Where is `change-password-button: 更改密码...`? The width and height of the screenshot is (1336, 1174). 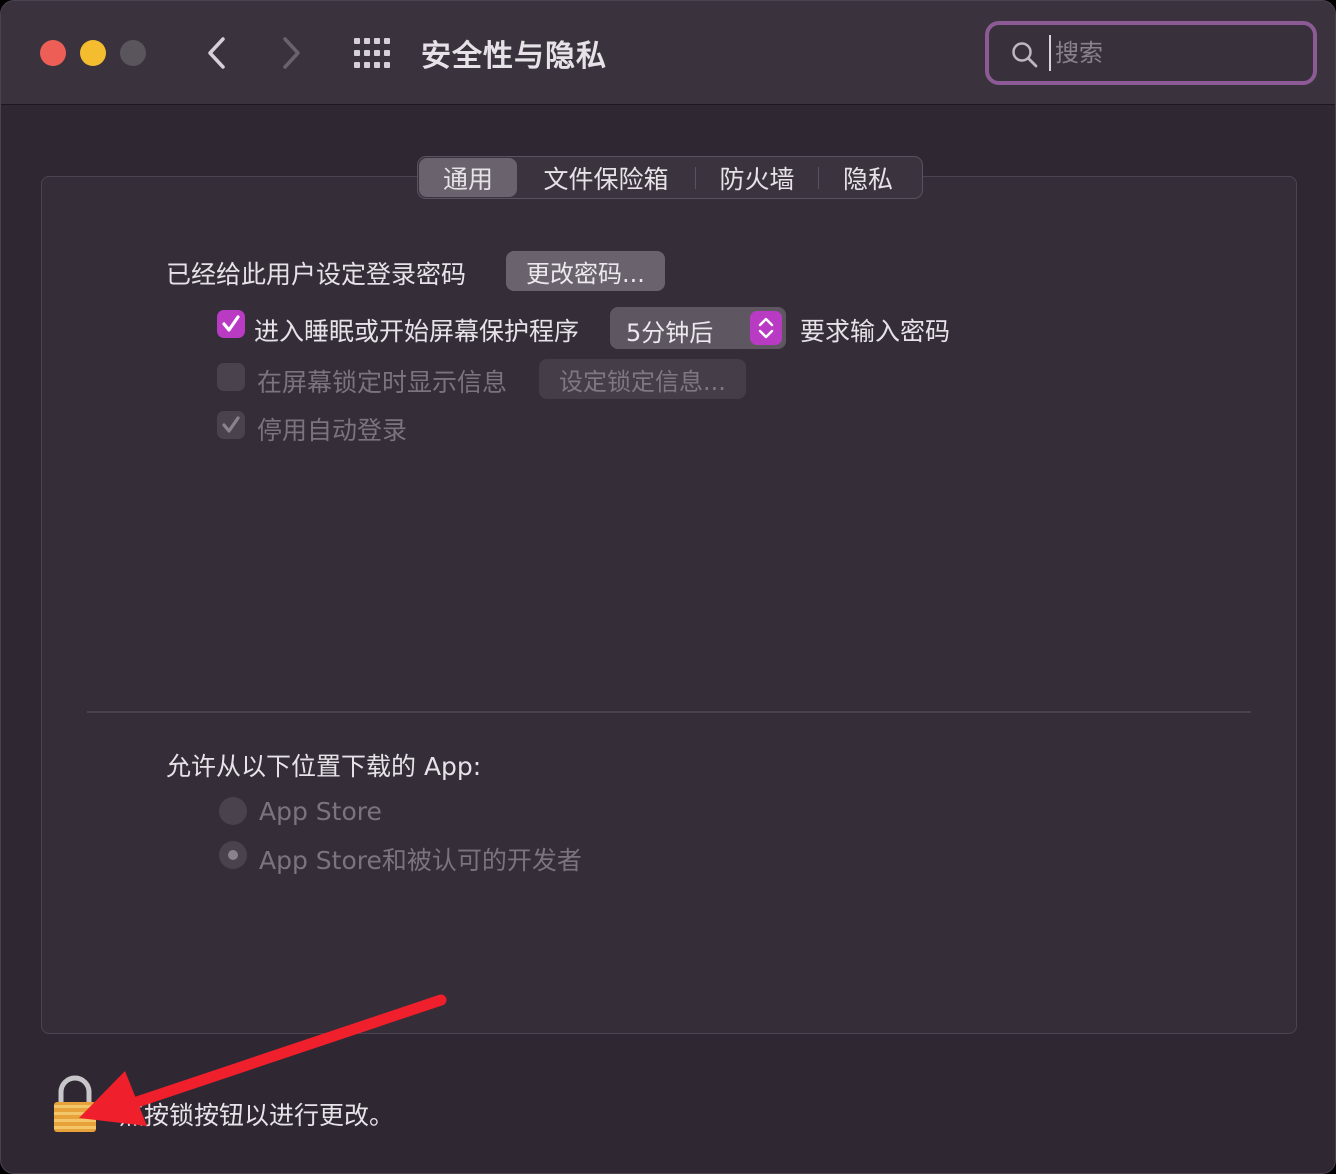 change-password-button: 更改密码... is located at coordinates (585, 271).